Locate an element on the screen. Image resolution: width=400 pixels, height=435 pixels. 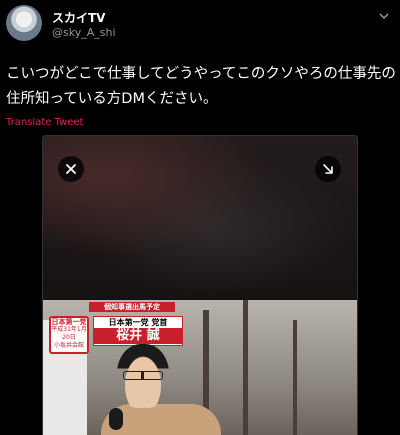
party-sign-venue: 小坂井会館 is located at coordinates (68, 345).